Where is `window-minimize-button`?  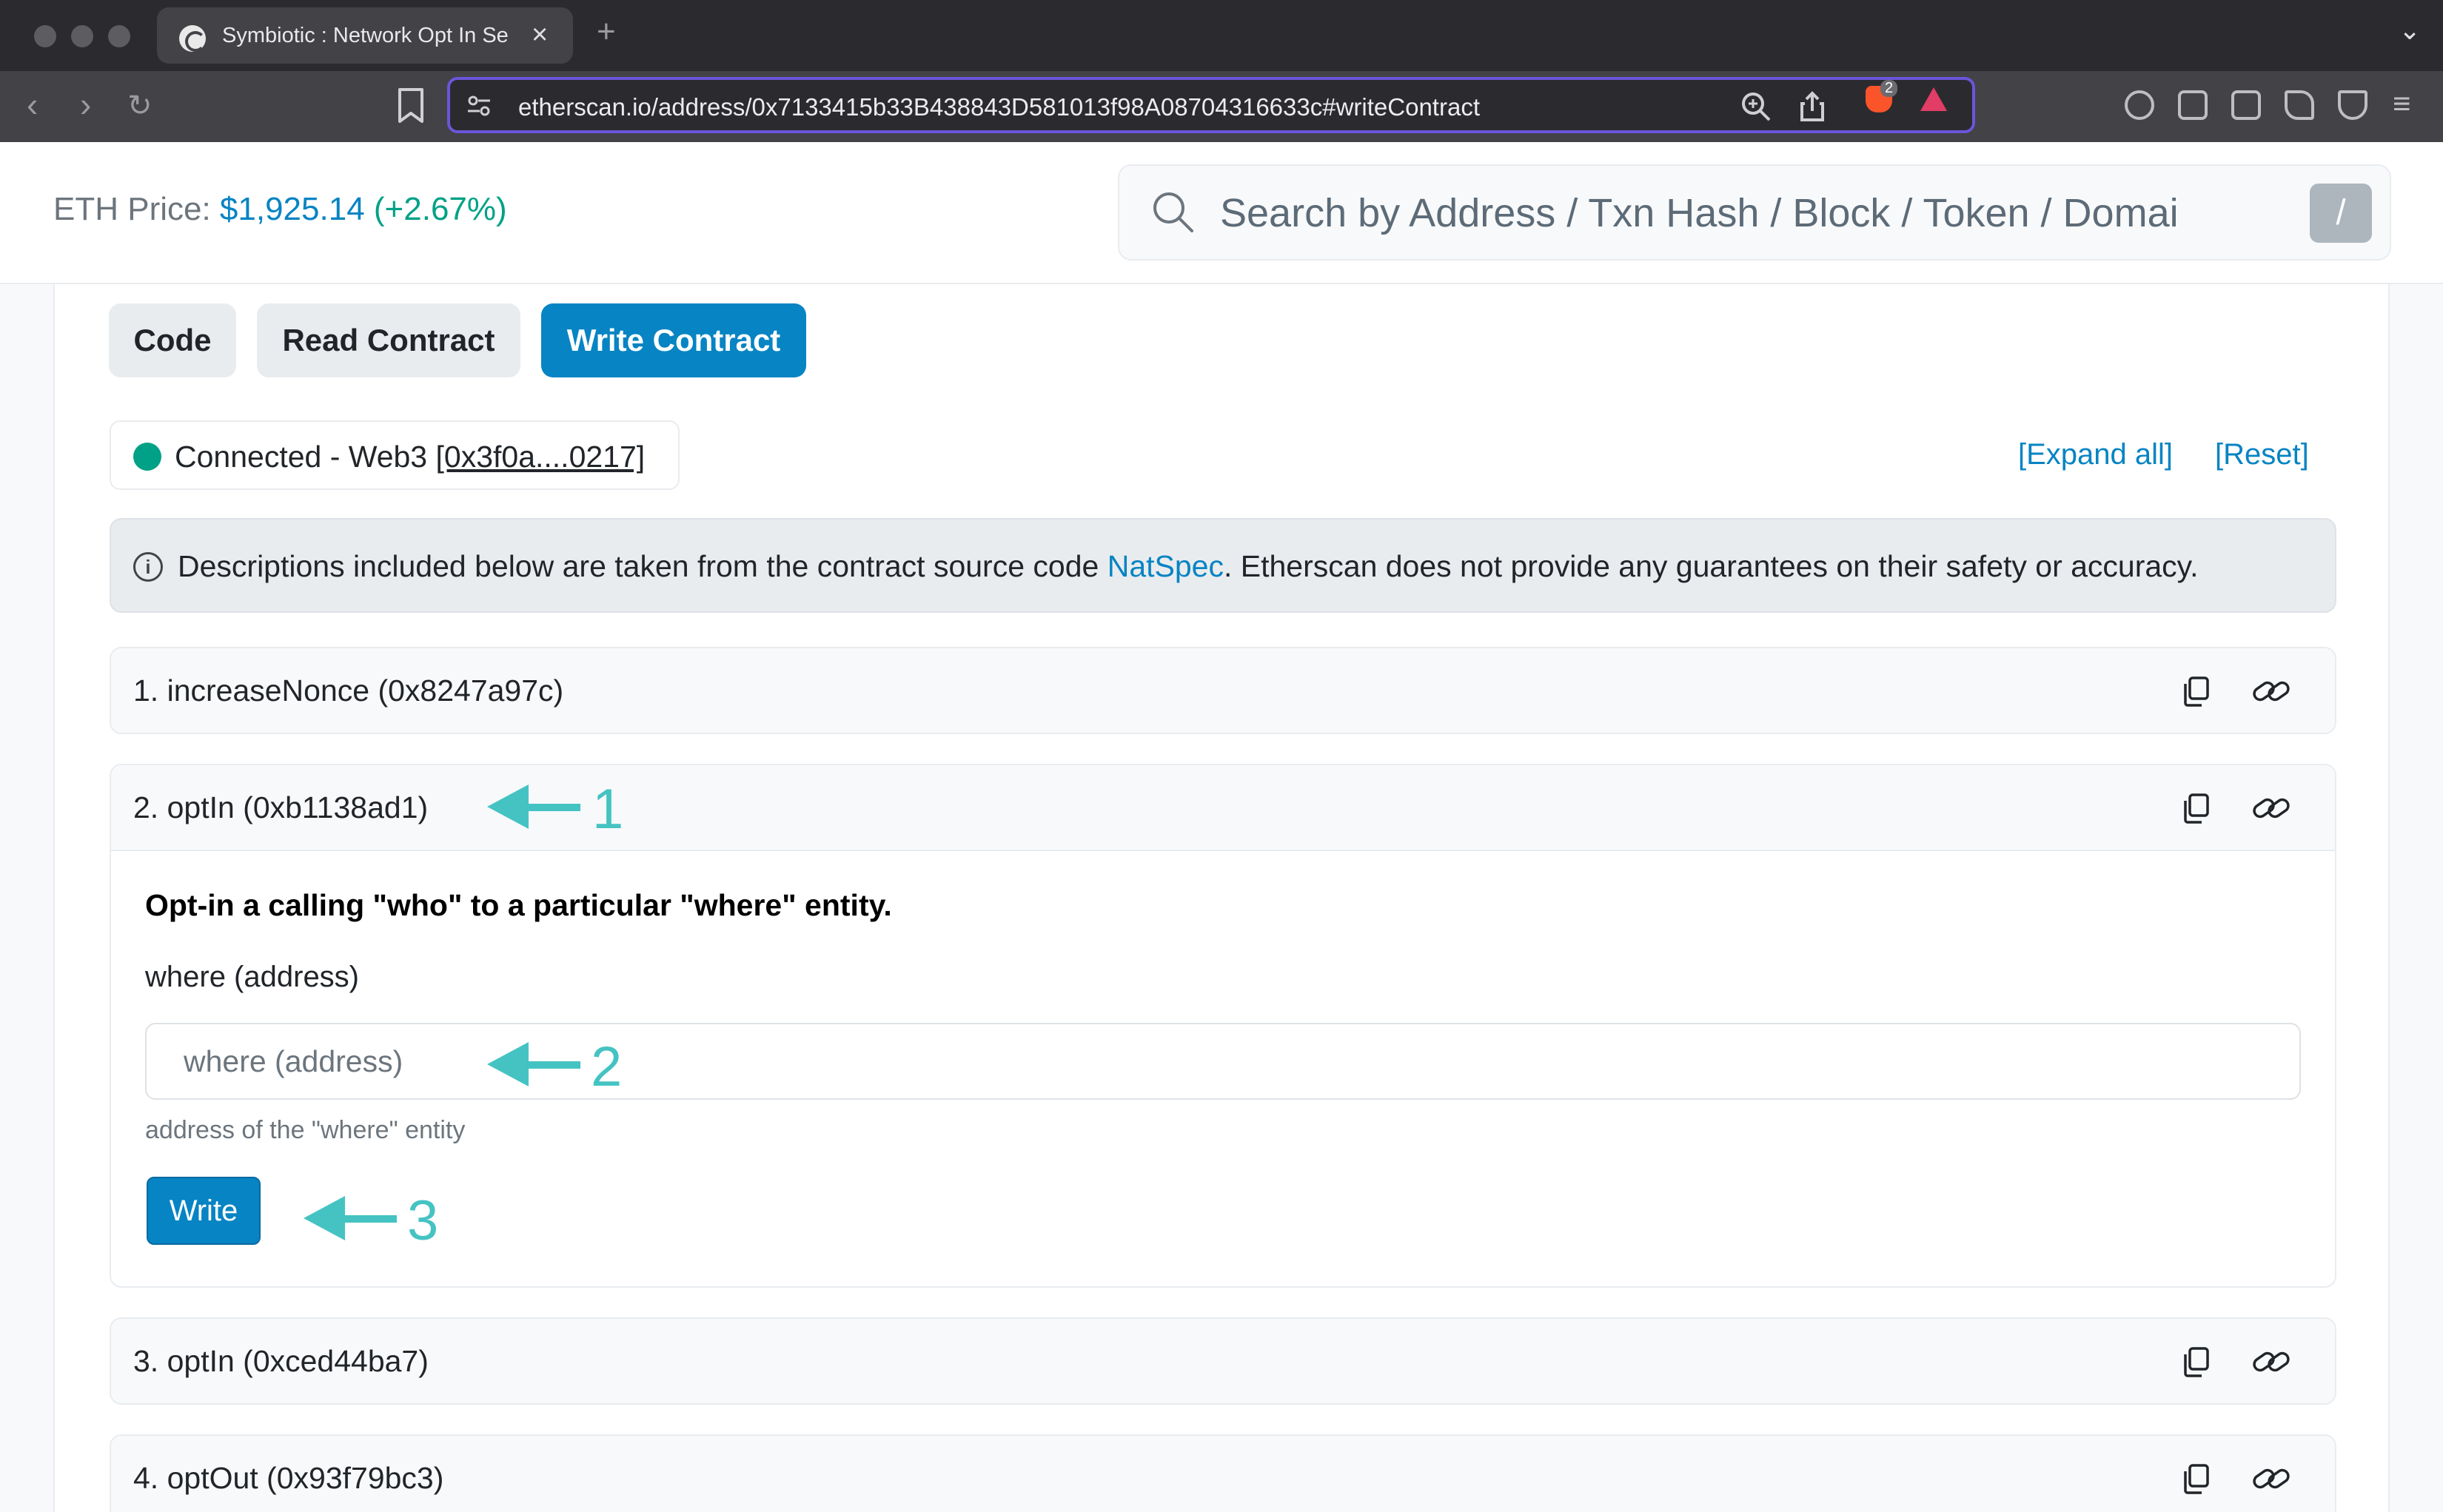 window-minimize-button is located at coordinates (82, 36).